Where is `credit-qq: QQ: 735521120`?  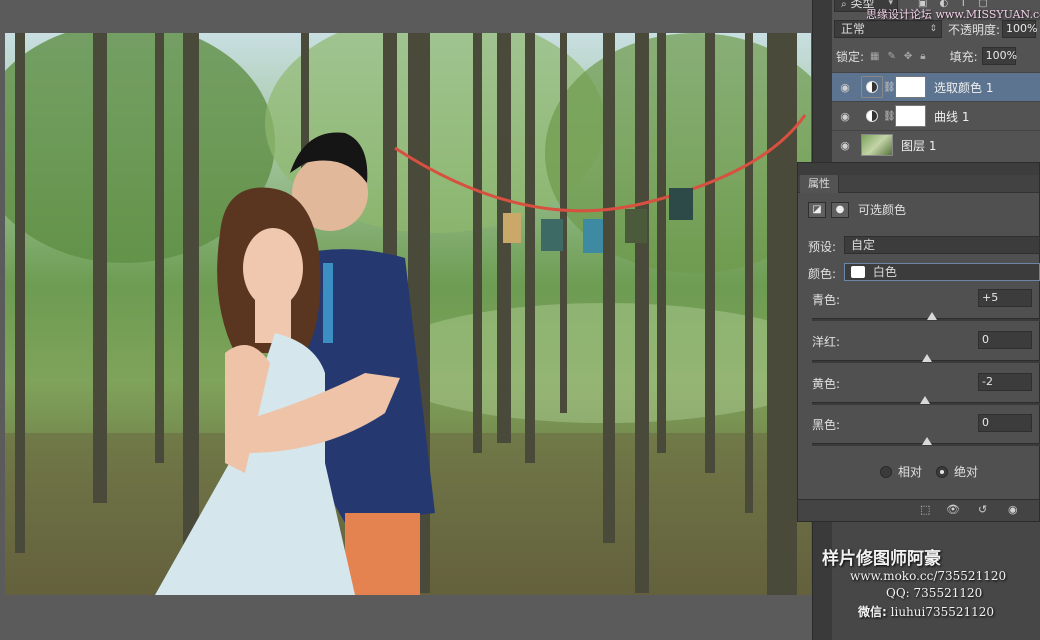 credit-qq: QQ: 735521120 is located at coordinates (934, 593).